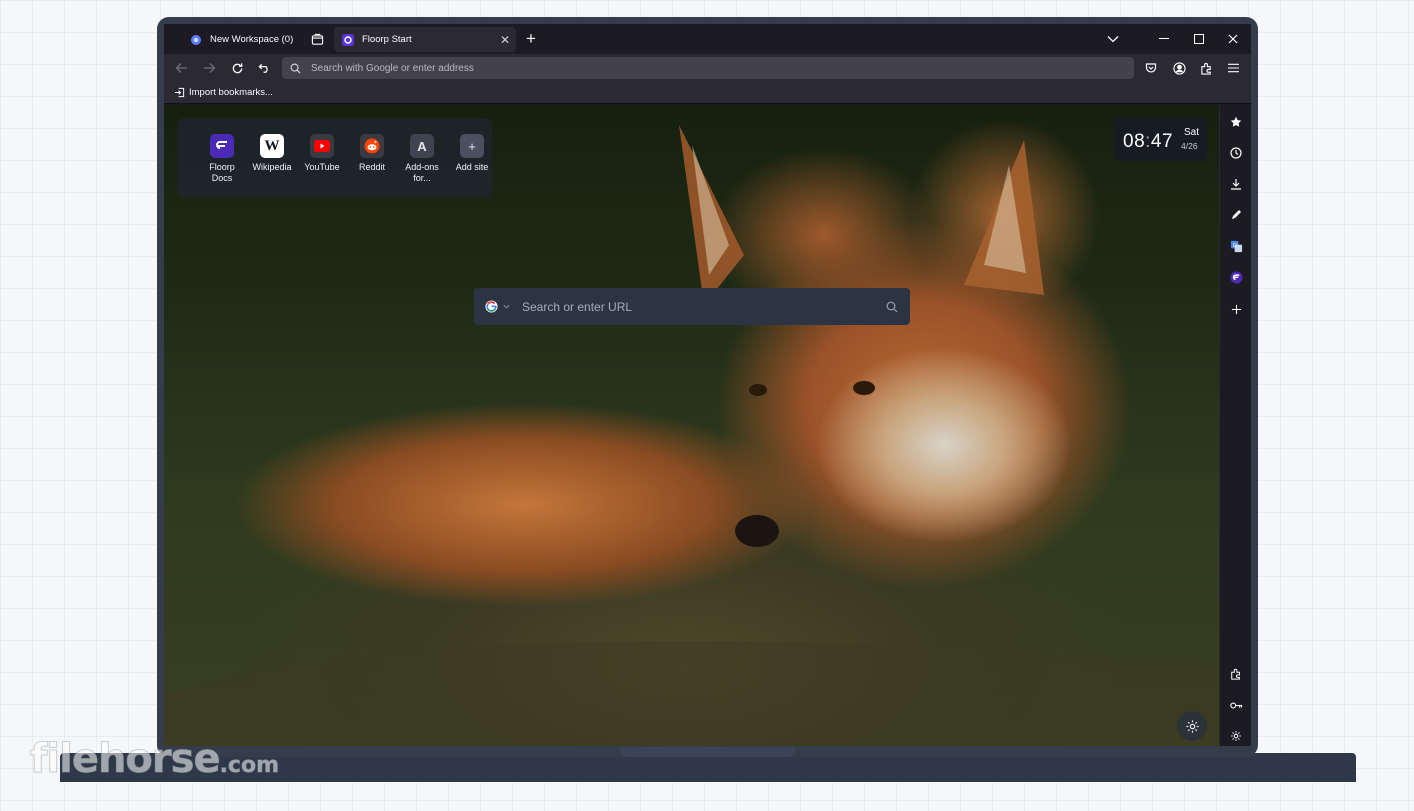 The image size is (1414, 811). I want to click on reload-button, so click(237, 68).